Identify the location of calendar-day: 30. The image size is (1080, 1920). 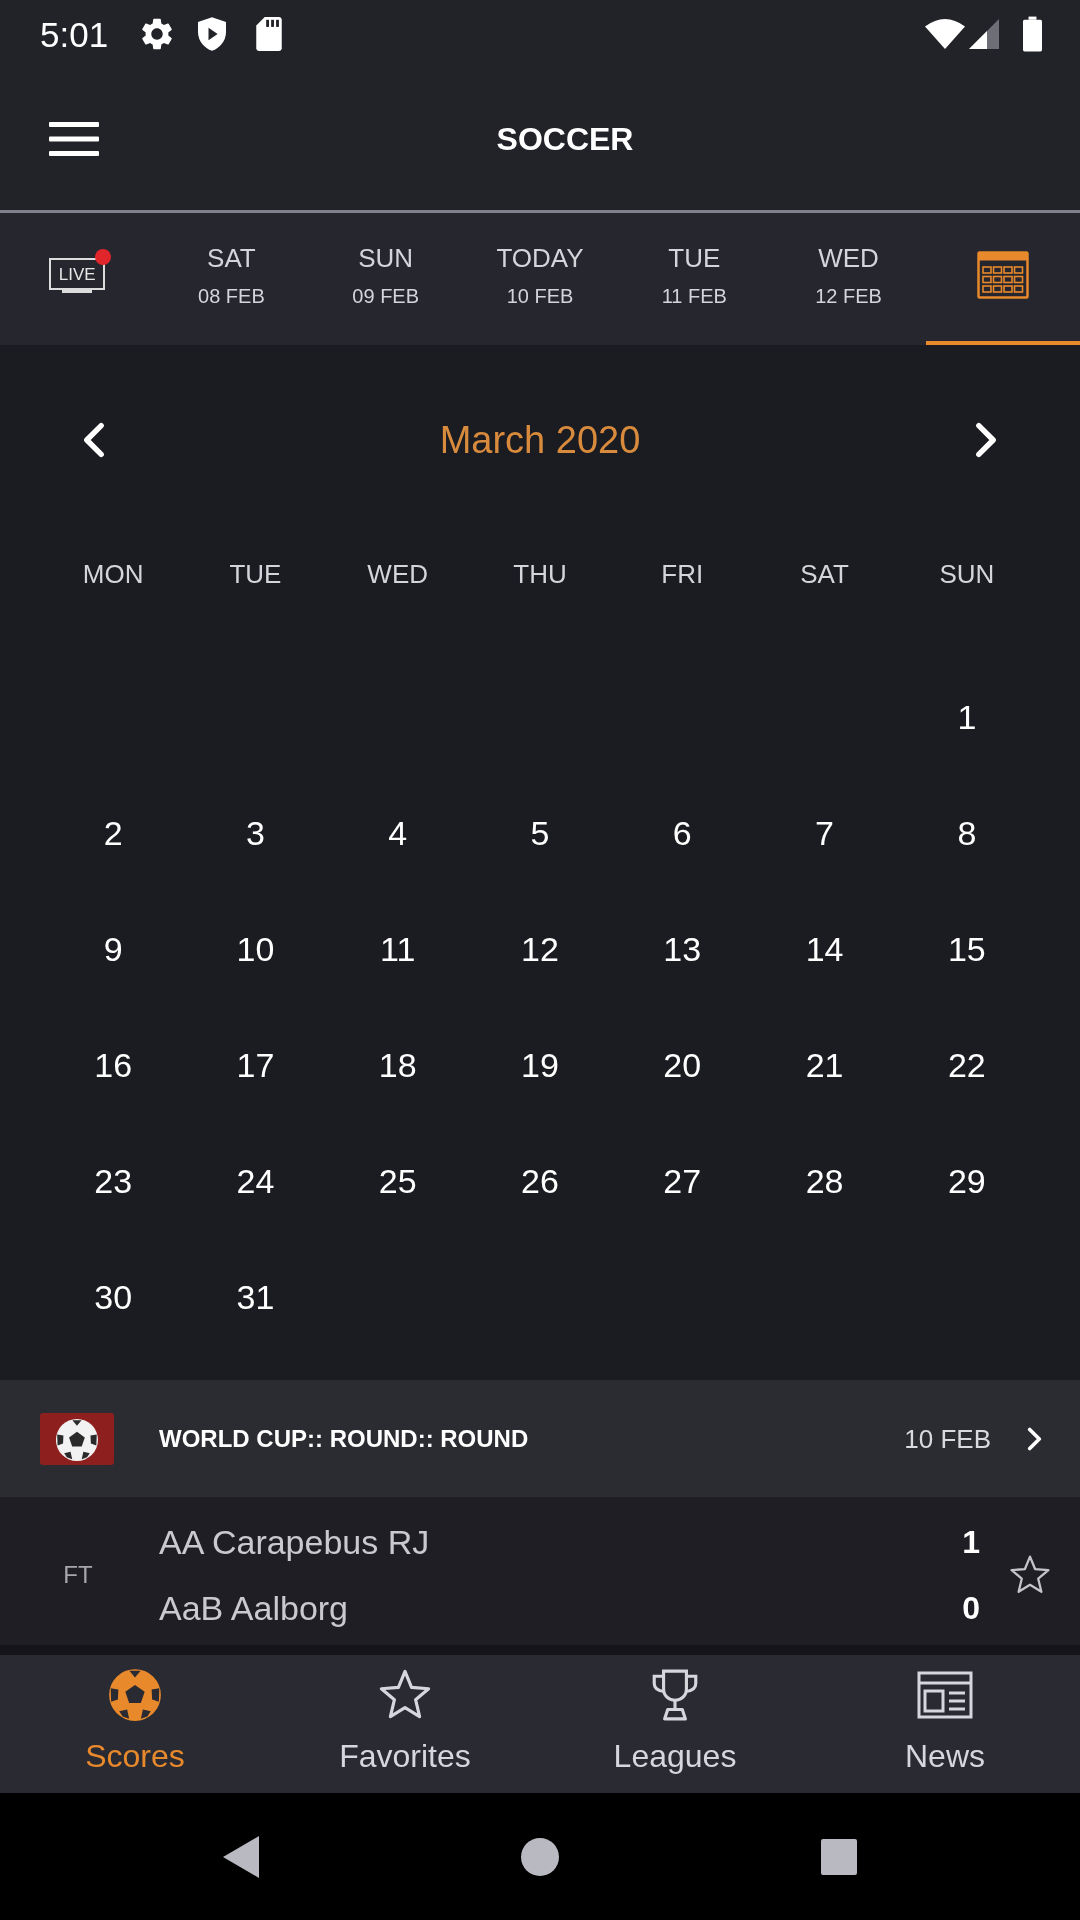
(113, 1297).